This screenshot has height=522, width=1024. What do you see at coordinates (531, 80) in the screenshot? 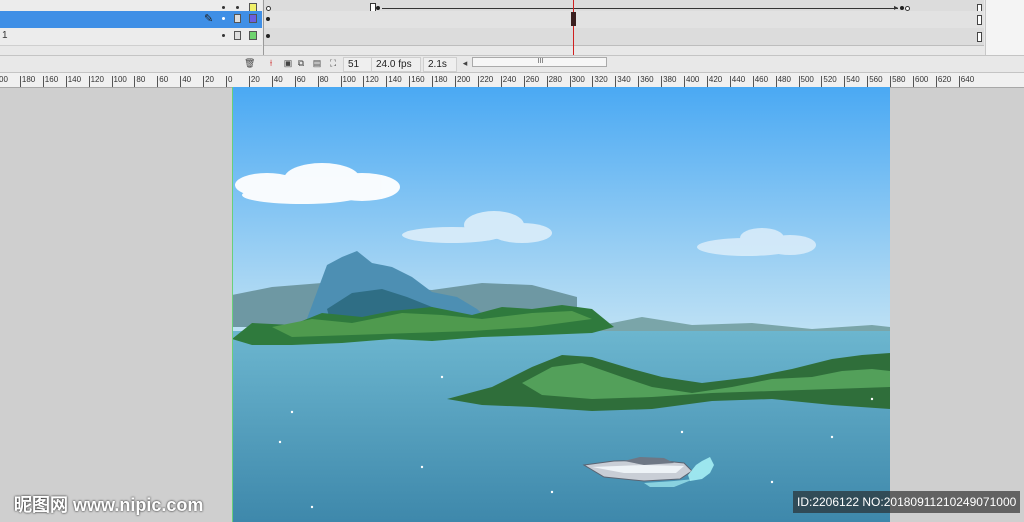
I see `ruler-tick-label: 260` at bounding box center [531, 80].